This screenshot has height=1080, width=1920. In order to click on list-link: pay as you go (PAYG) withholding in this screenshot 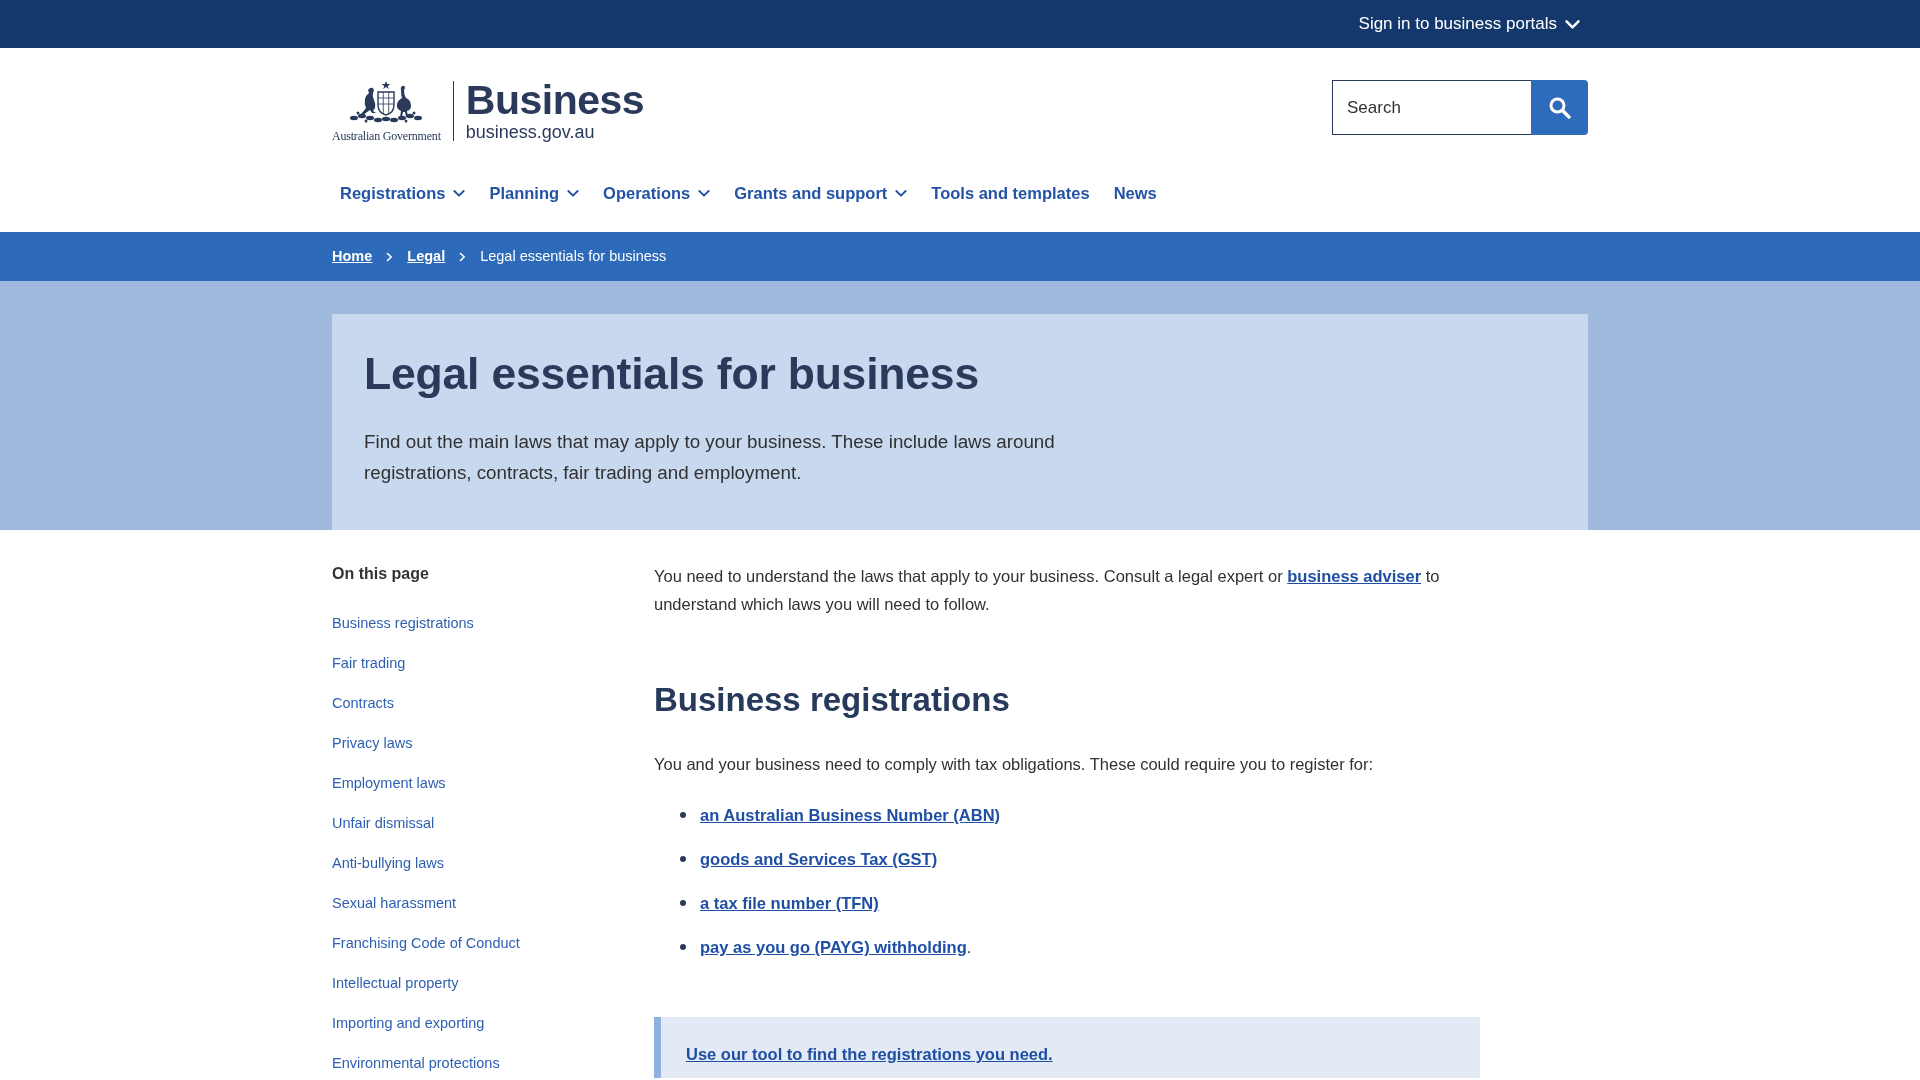, I will do `click(833, 947)`.